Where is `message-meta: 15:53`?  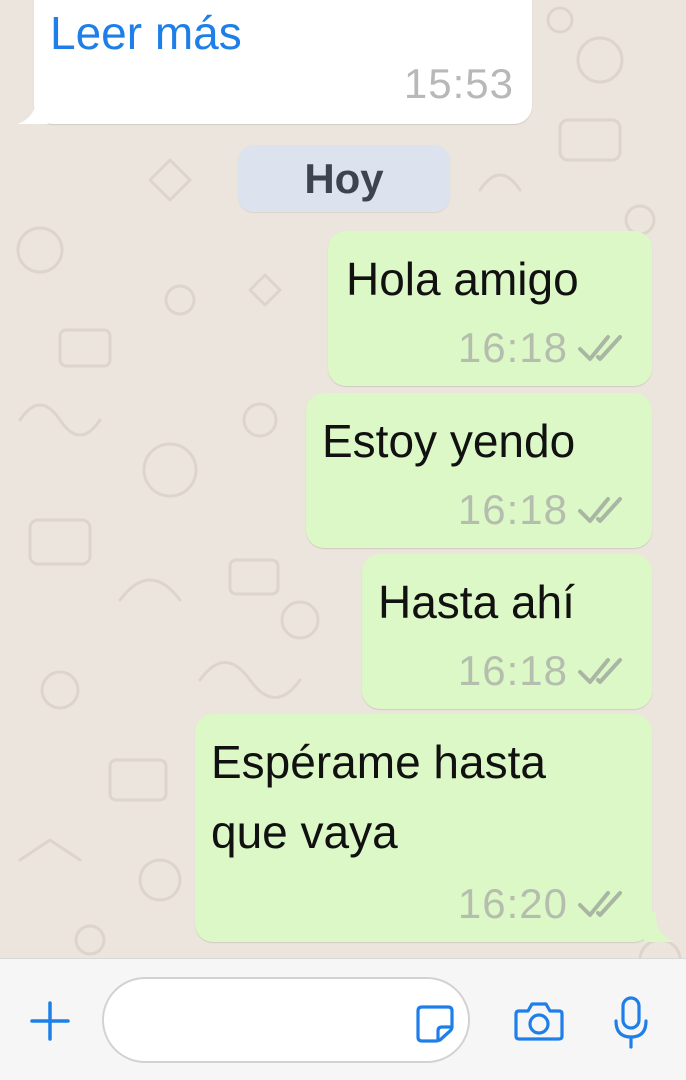
message-meta: 15:53 is located at coordinates (459, 84).